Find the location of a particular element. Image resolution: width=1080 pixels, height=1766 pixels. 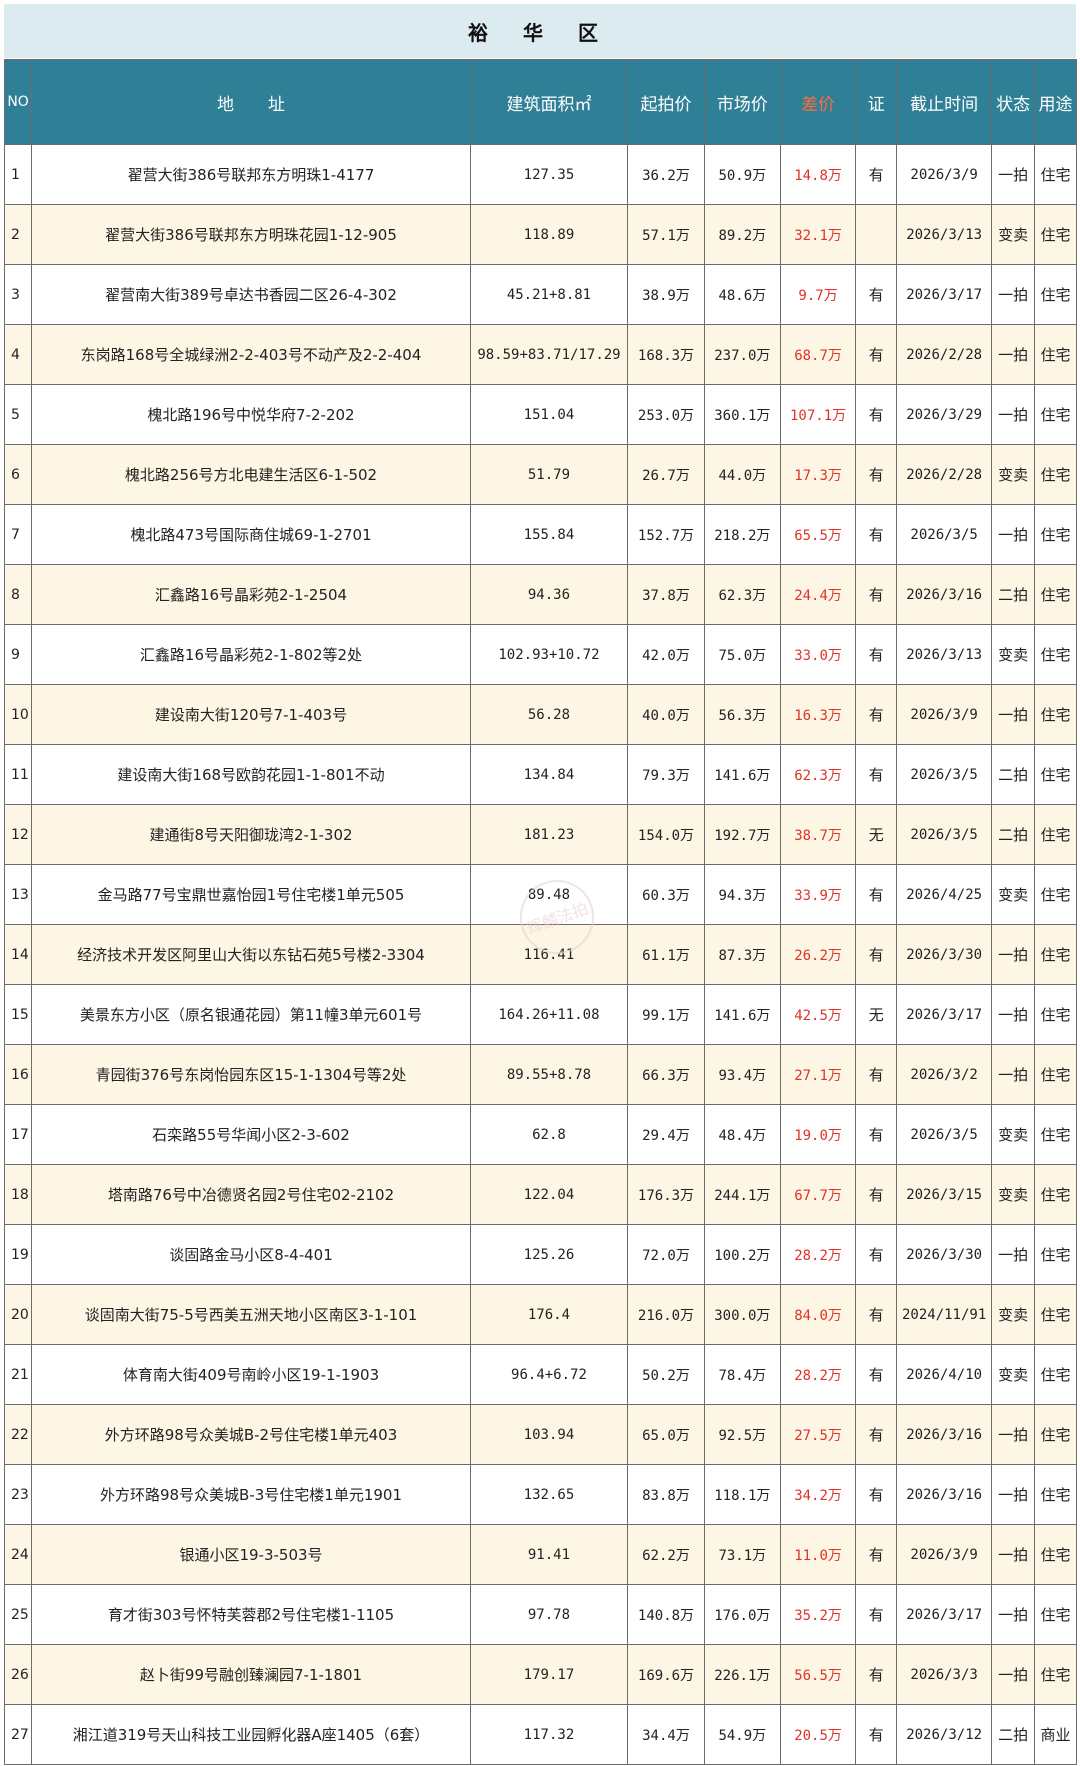

cell-no: 7 is located at coordinates (18, 534).